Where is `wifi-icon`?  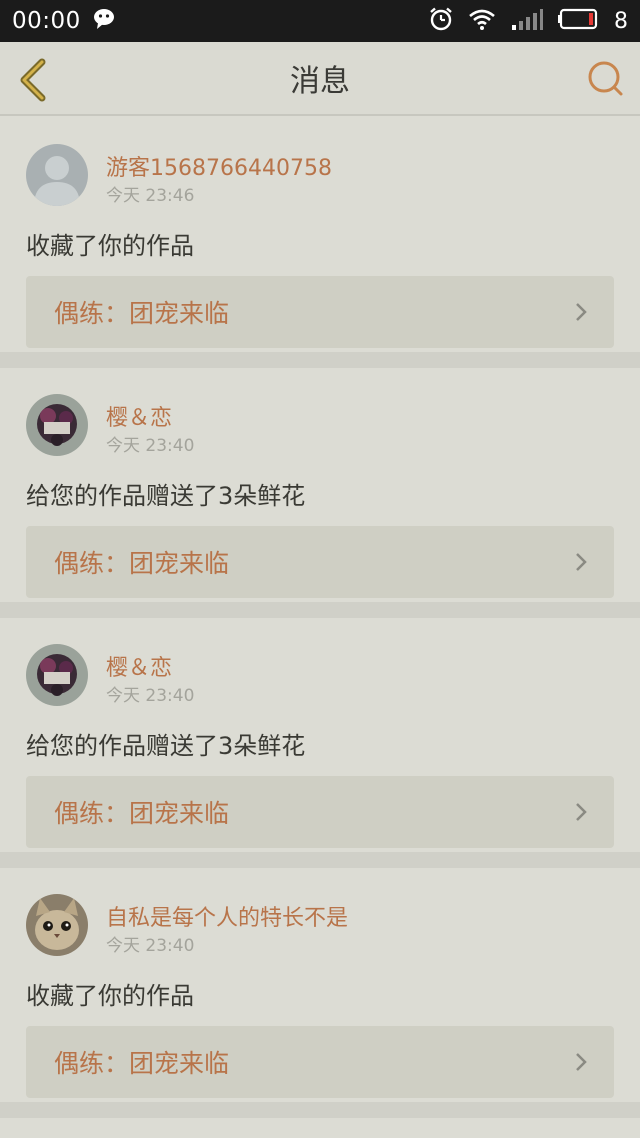 wifi-icon is located at coordinates (482, 21).